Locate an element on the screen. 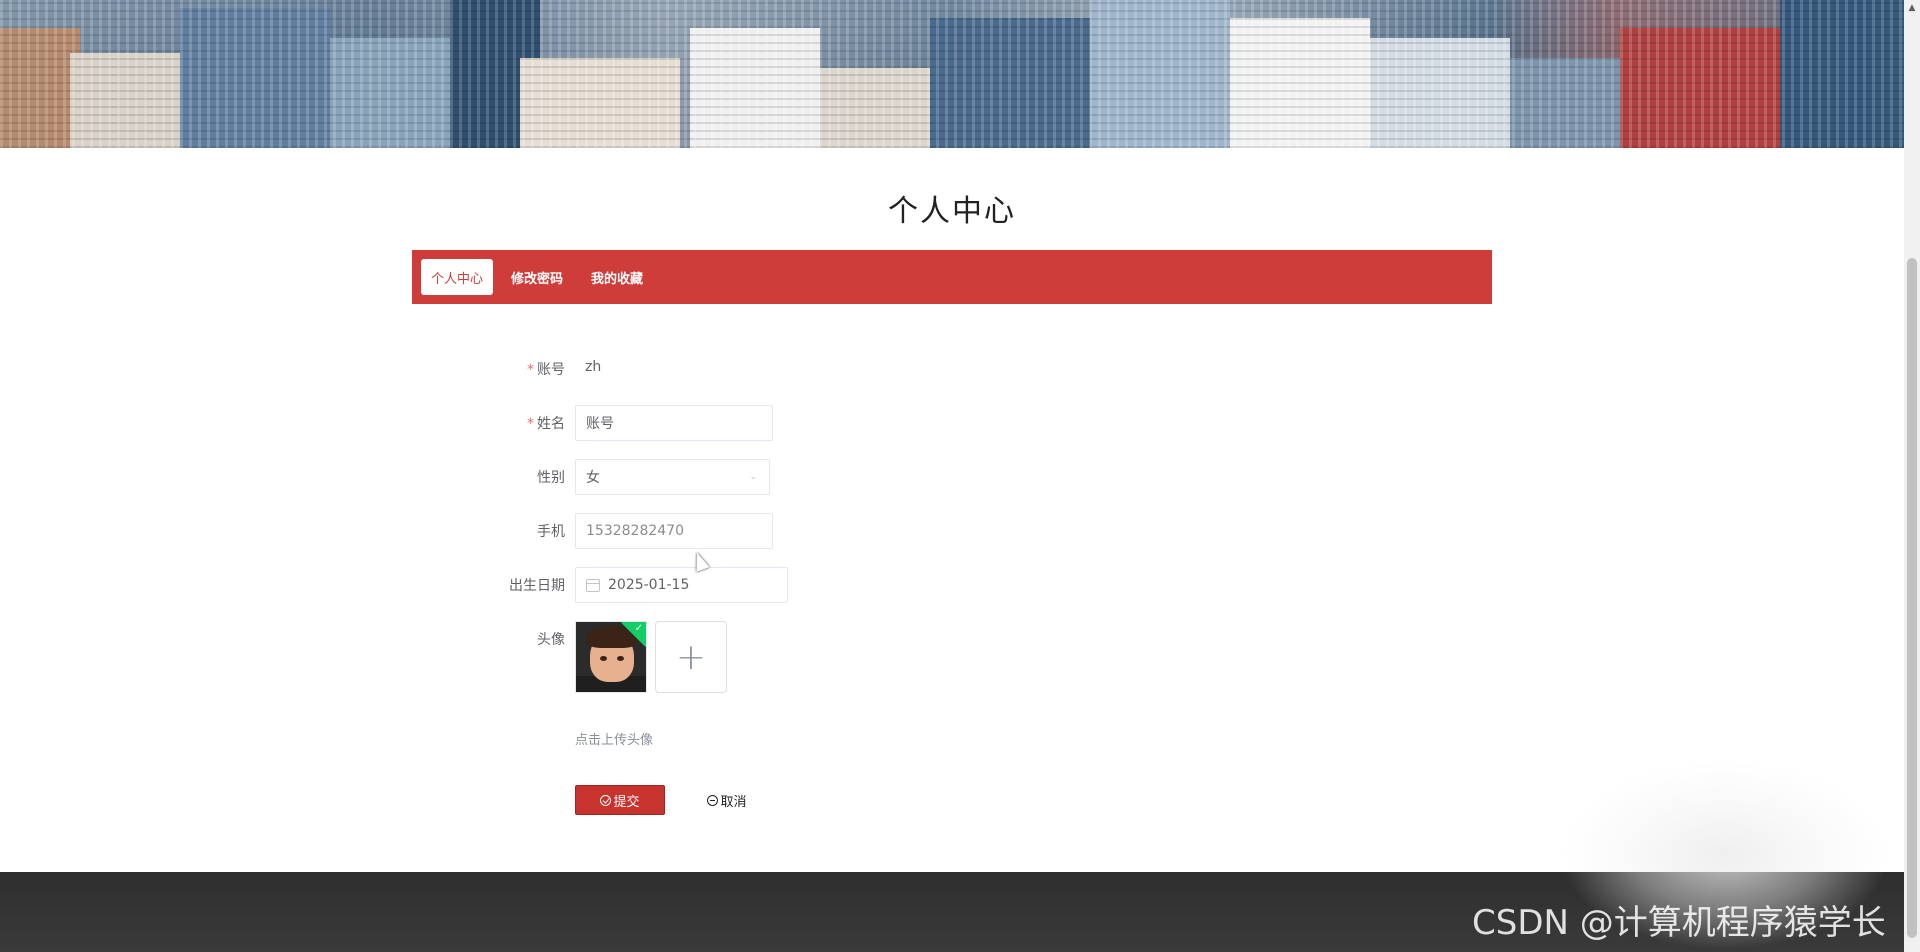 This screenshot has height=952, width=1920. page-scrollbar: ▲ is located at coordinates (1912, 476).